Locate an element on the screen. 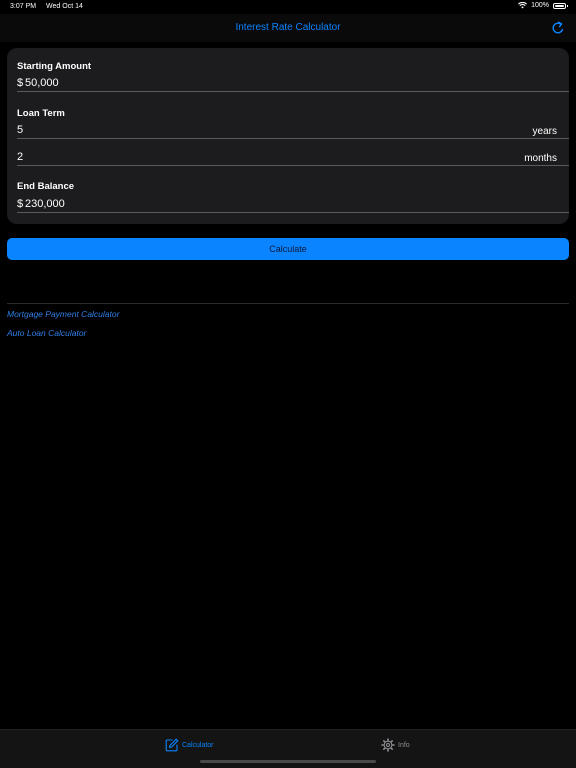  status-time: 3:07 PM is located at coordinates (23, 6).